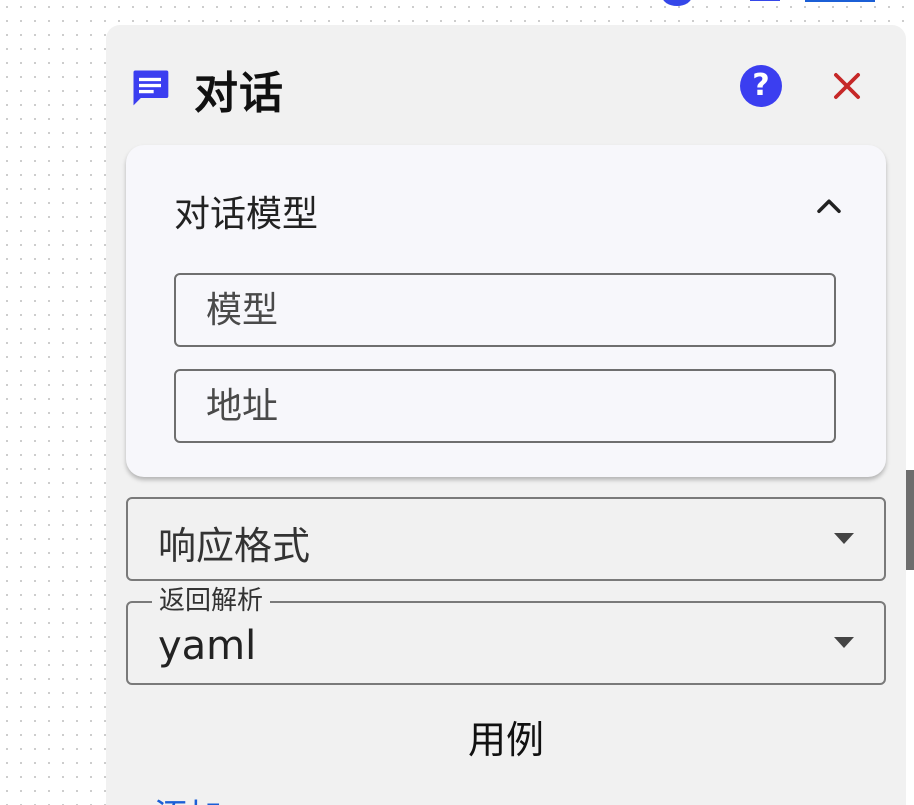 This screenshot has width=914, height=805. I want to click on toolbar-underline-partial, so click(765, 0).